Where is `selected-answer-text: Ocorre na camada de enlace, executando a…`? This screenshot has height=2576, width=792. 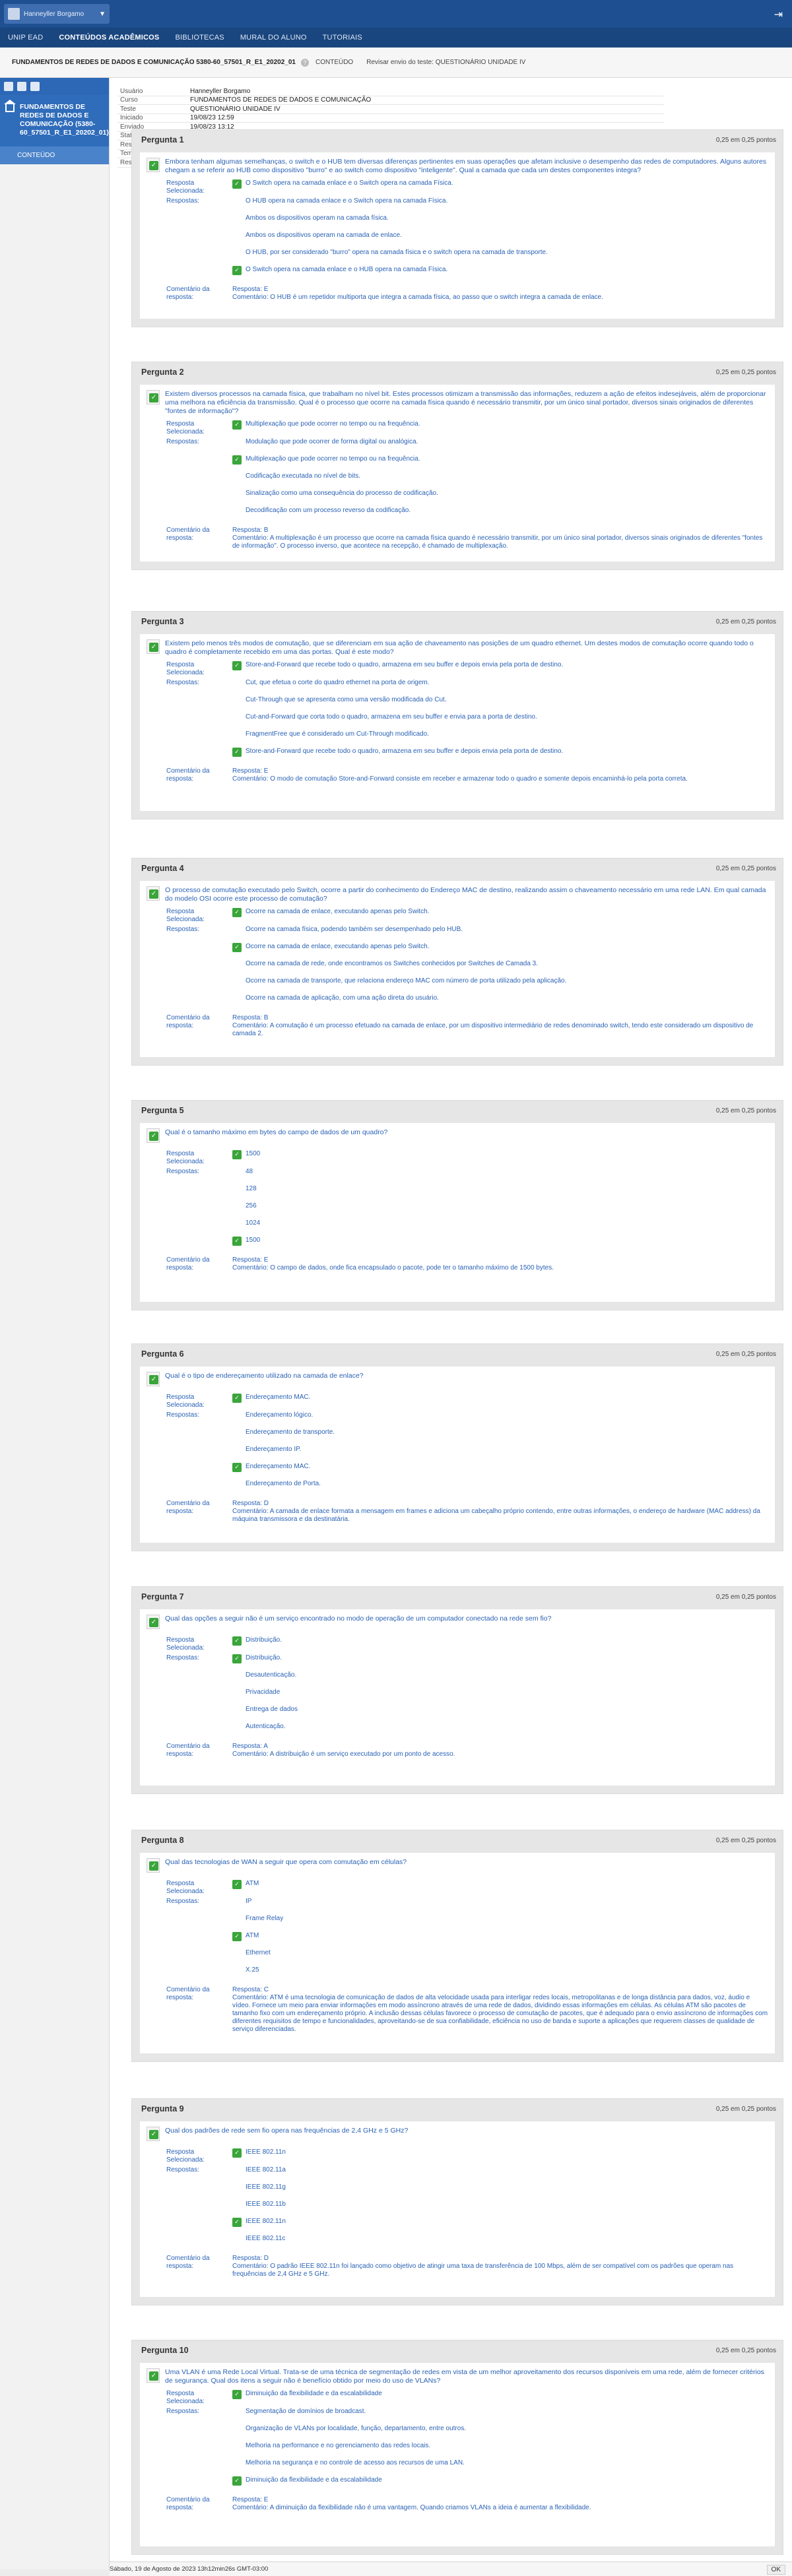 selected-answer-text: Ocorre na camada de enlace, executando a… is located at coordinates (338, 912).